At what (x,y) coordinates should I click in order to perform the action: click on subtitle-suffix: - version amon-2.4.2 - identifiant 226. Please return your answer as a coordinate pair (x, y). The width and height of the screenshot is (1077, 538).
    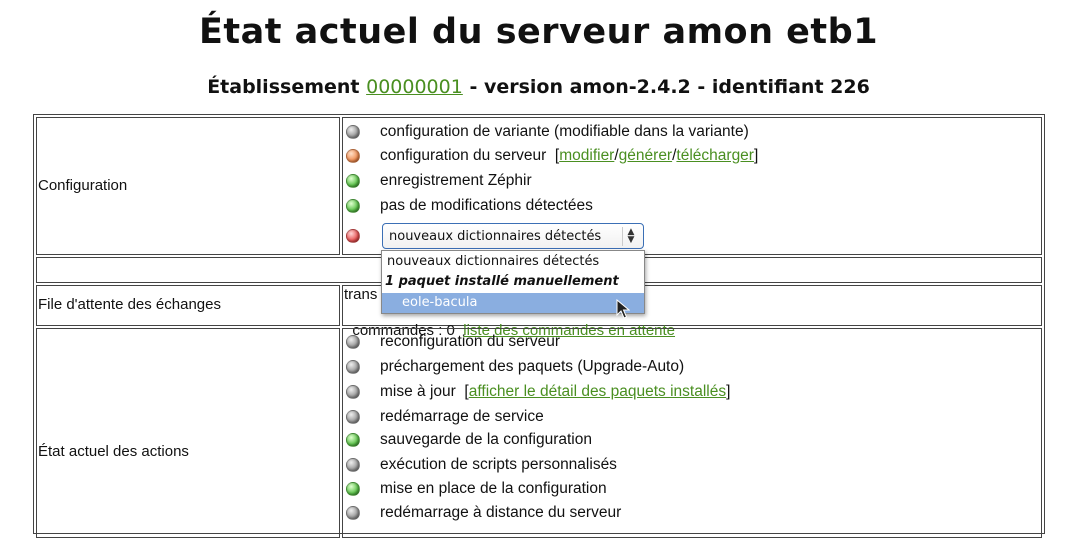
    Looking at the image, I should click on (666, 87).